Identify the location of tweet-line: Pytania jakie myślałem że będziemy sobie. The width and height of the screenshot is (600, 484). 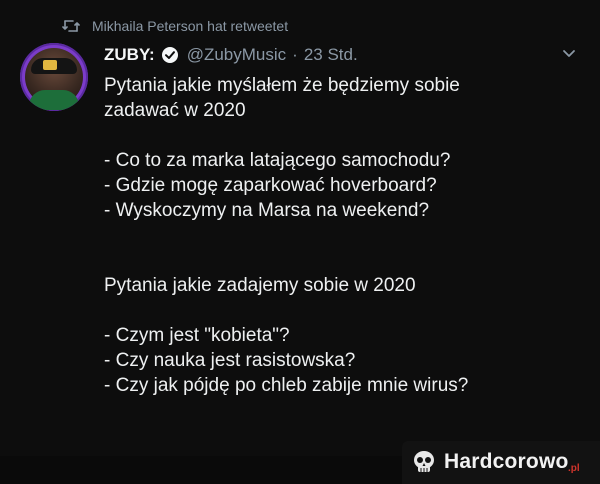
(282, 85).